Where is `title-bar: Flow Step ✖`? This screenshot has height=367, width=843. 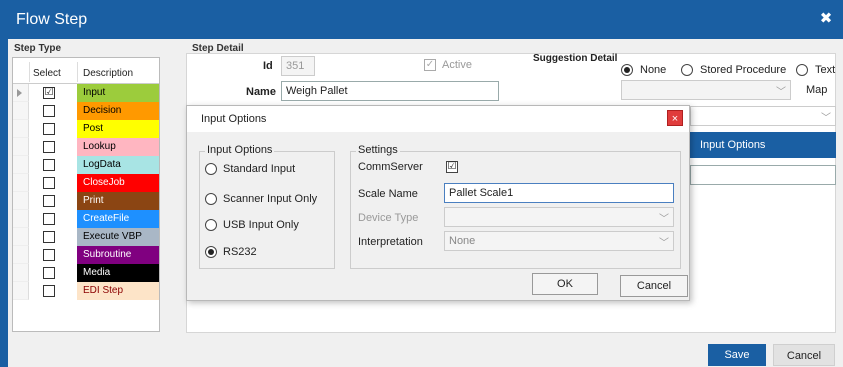
title-bar: Flow Step ✖ is located at coordinates (421, 19).